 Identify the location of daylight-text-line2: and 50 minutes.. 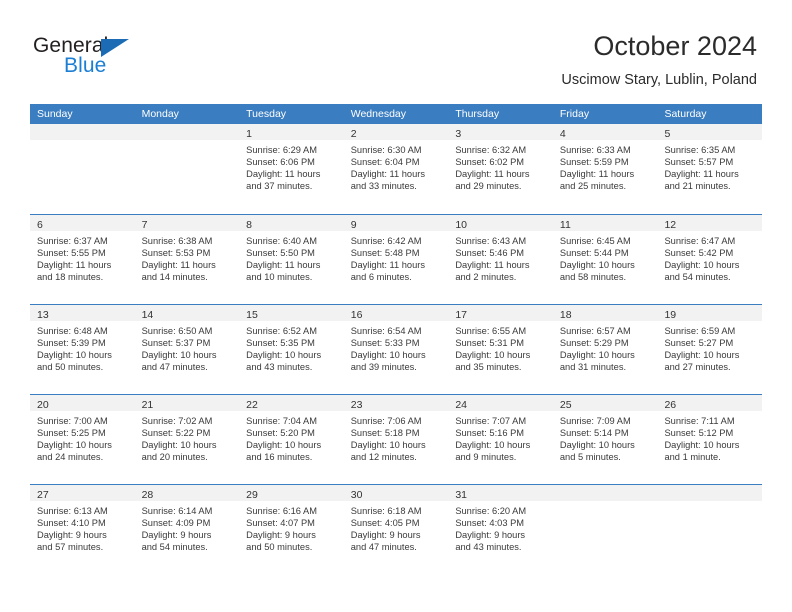
(70, 367).